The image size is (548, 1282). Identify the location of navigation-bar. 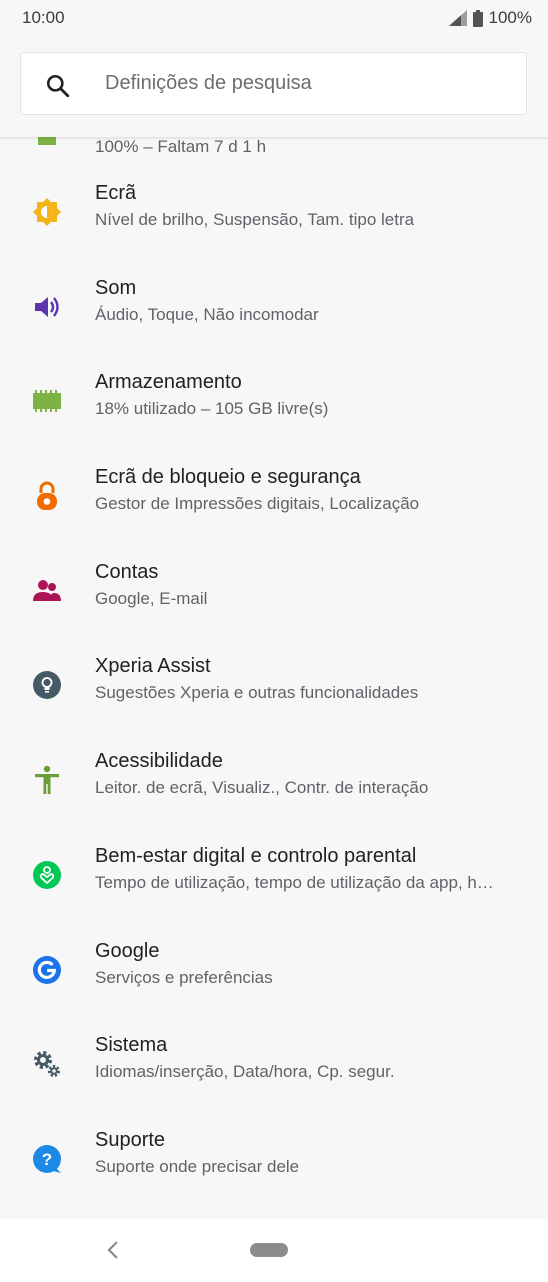
(274, 1250).